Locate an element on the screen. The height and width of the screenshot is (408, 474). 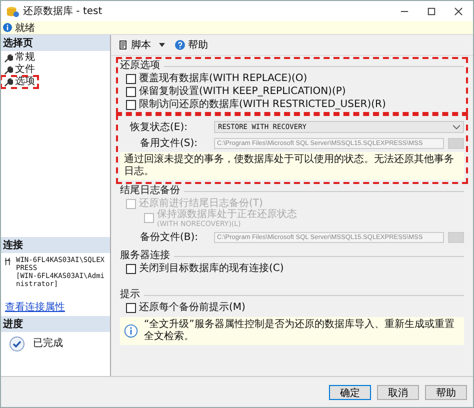
group-title: 提示 is located at coordinates (130, 295).